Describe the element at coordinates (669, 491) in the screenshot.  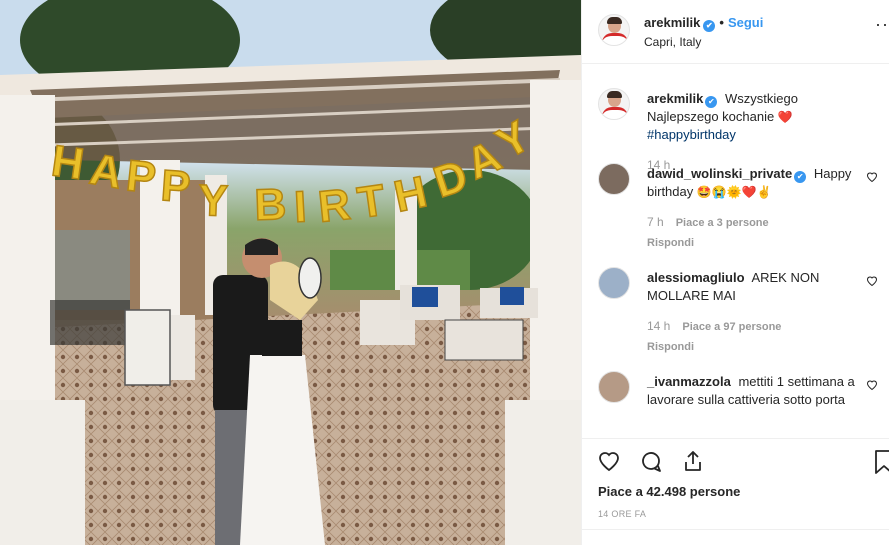
I see `likes-count: Piace a 42.498 persone` at that location.